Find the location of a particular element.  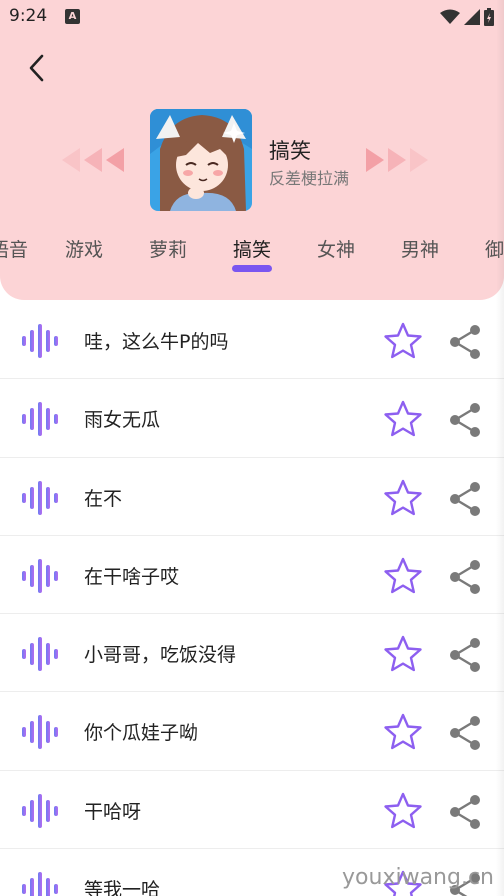

sound-title: 在不 is located at coordinates (103, 498).